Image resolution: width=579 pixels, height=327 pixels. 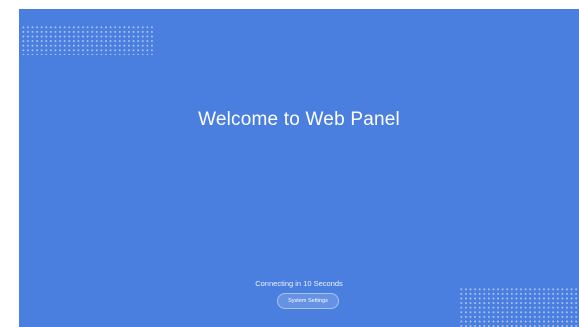 I want to click on connection-status-text: Connecting in 10 Seconds, so click(x=299, y=283).